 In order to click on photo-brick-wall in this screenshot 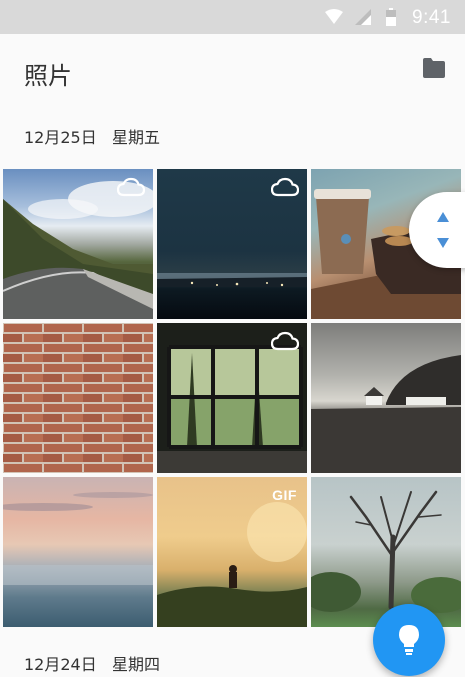, I will do `click(78, 398)`.